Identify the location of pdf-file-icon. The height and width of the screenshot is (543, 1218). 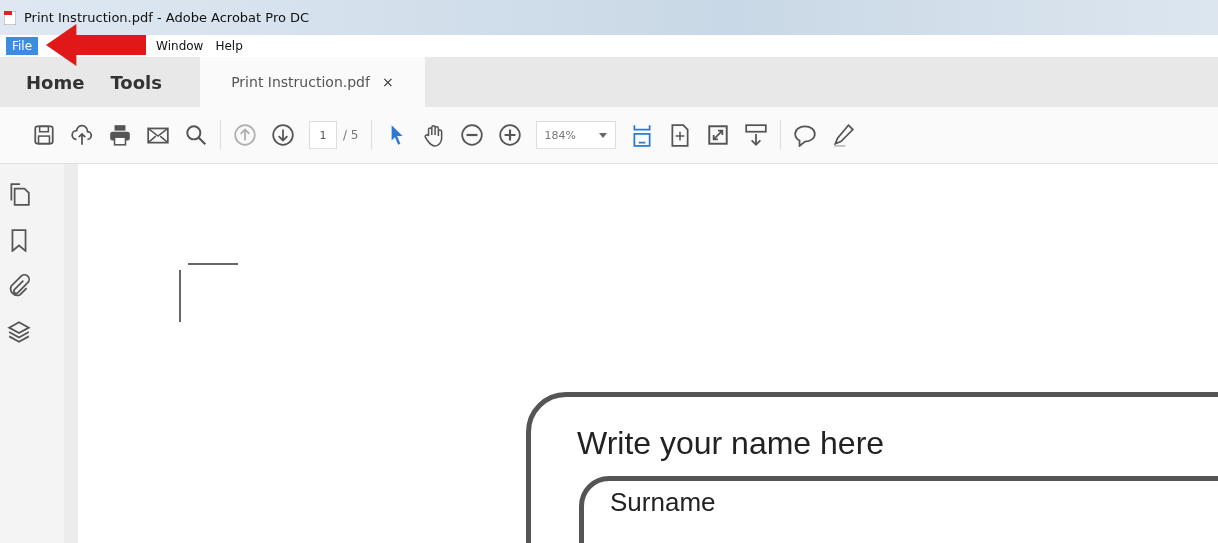
(10, 17).